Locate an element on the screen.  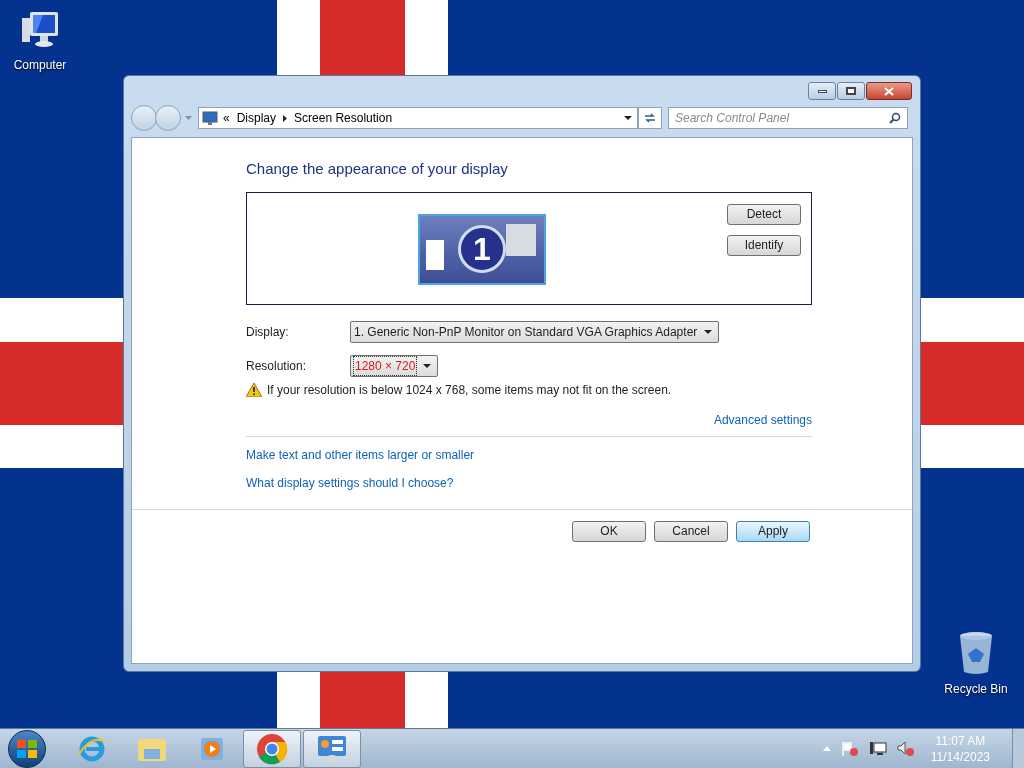
desktop-icon-label: Computer is located at coordinates (40, 65).